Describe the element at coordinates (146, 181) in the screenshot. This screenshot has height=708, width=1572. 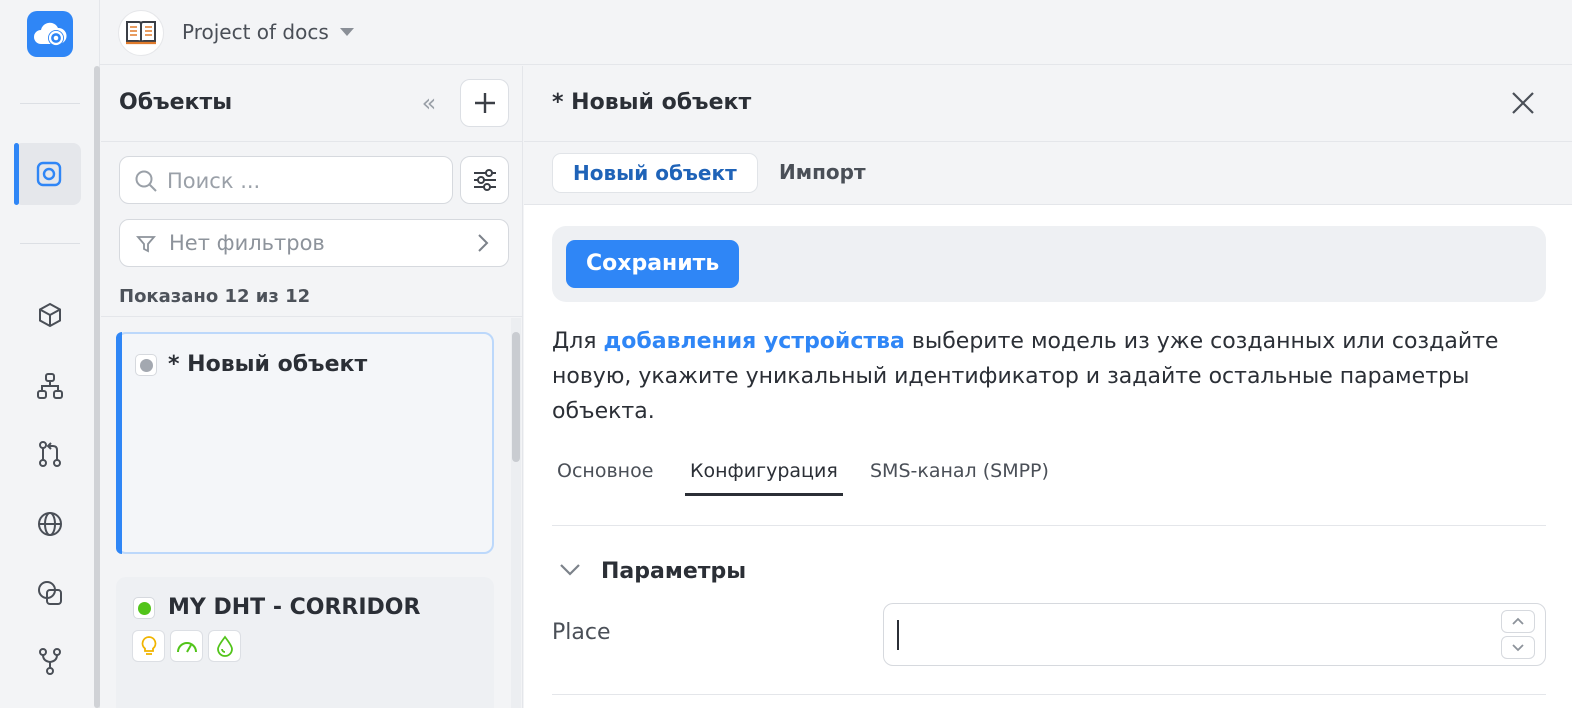
I see `search-icon` at that location.